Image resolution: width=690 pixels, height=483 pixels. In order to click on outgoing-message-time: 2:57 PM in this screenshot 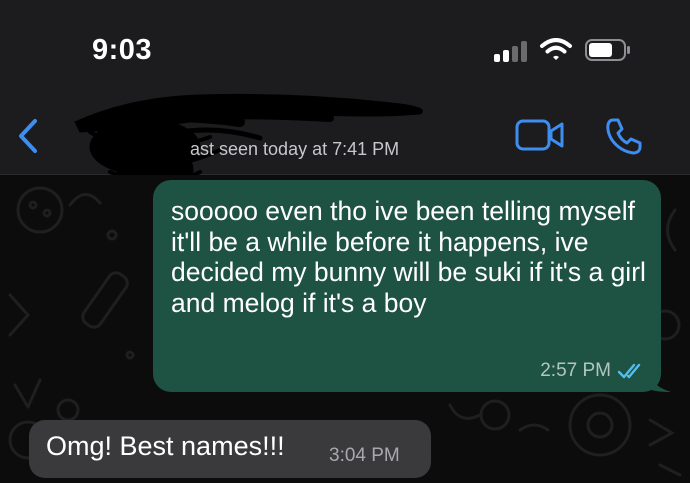, I will do `click(575, 370)`.